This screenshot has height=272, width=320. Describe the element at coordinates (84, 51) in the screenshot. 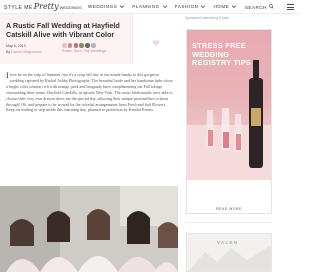

I see `article-category-links: Rustic, Barn, Fall Weddings` at that location.